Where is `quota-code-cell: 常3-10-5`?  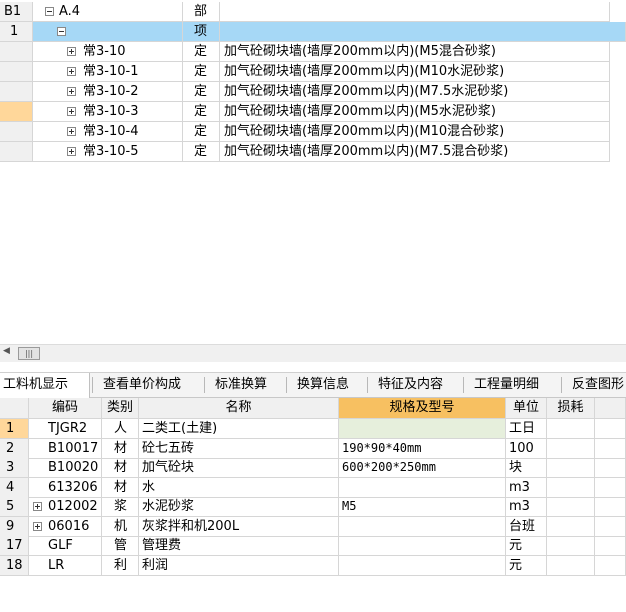
quota-code-cell: 常3-10-5 is located at coordinates (108, 152).